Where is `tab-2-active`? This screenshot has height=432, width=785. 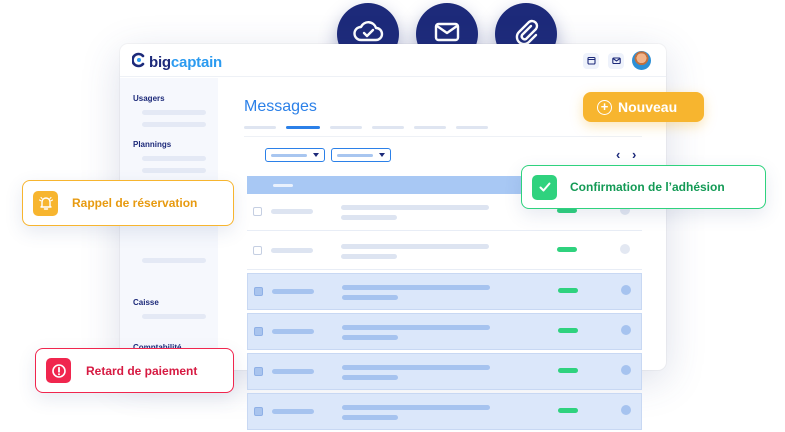 tab-2-active is located at coordinates (303, 127).